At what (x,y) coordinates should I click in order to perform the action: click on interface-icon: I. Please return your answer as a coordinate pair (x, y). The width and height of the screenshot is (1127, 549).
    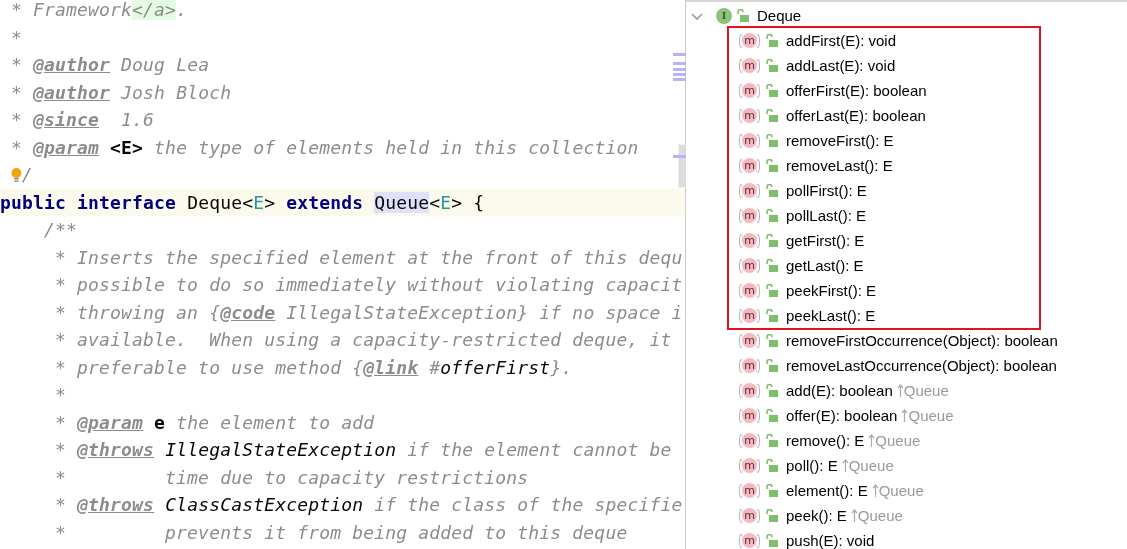
    Looking at the image, I should click on (724, 15).